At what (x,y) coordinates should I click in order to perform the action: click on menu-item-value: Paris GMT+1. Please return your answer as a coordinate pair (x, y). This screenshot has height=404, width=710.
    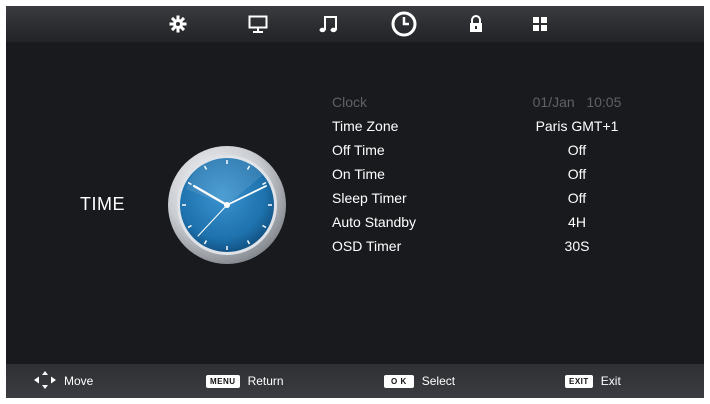
    Looking at the image, I should click on (577, 126).